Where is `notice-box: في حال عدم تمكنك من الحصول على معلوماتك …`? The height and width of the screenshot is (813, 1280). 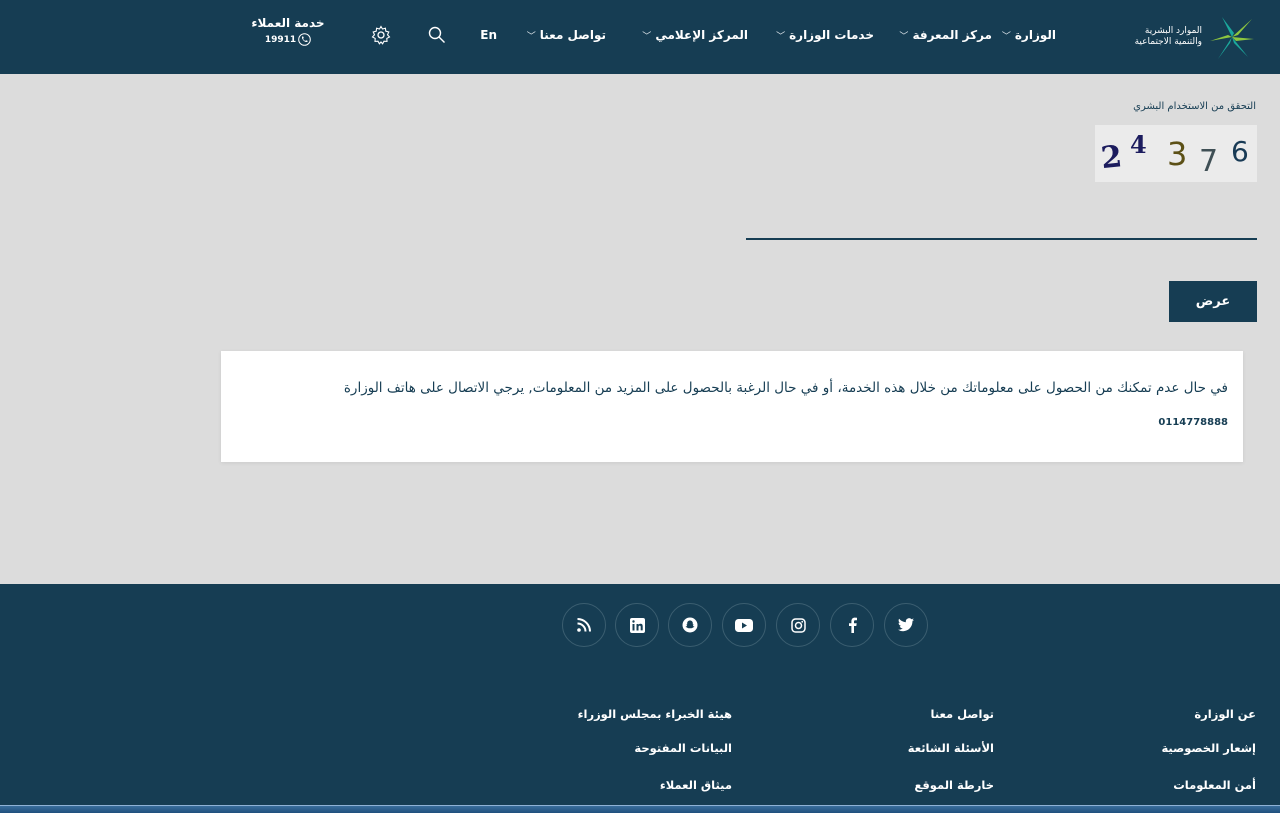
notice-box: في حال عدم تمكنك من الحصول على معلوماتك … is located at coordinates (732, 406).